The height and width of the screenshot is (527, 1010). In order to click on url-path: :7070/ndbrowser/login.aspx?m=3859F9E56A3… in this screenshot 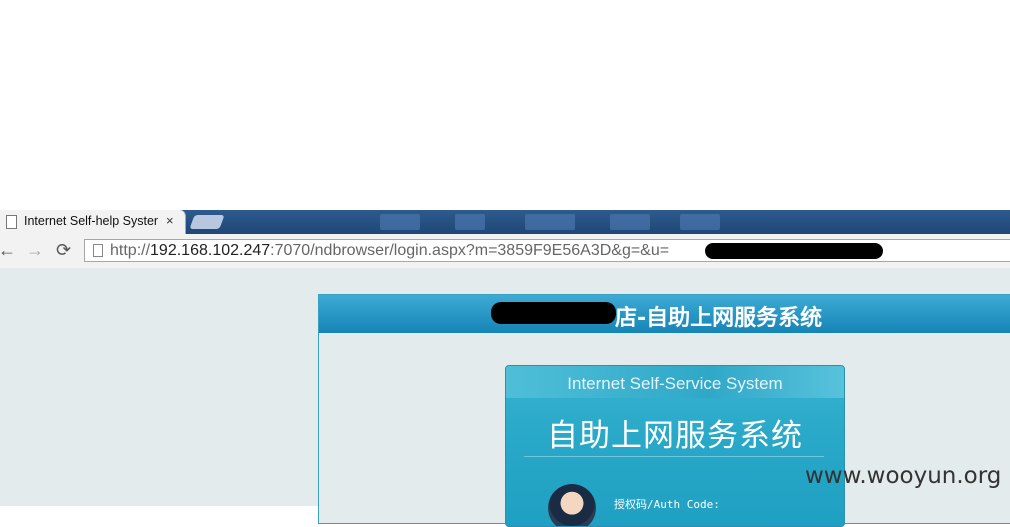, I will do `click(470, 250)`.